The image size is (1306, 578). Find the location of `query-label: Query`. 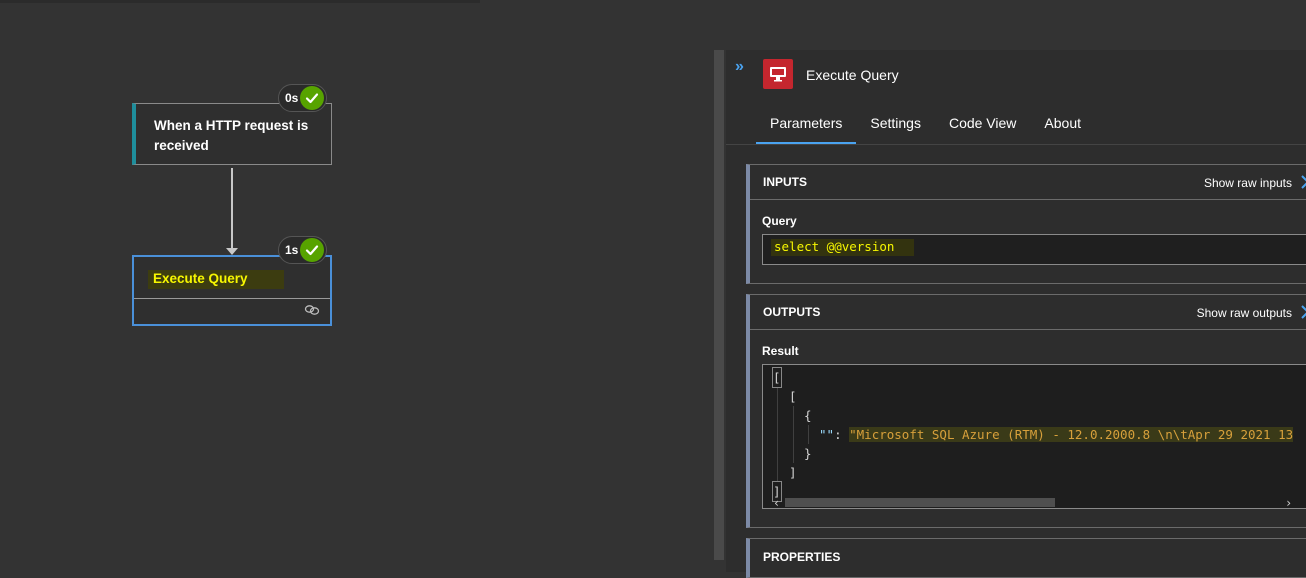

query-label: Query is located at coordinates (779, 221).